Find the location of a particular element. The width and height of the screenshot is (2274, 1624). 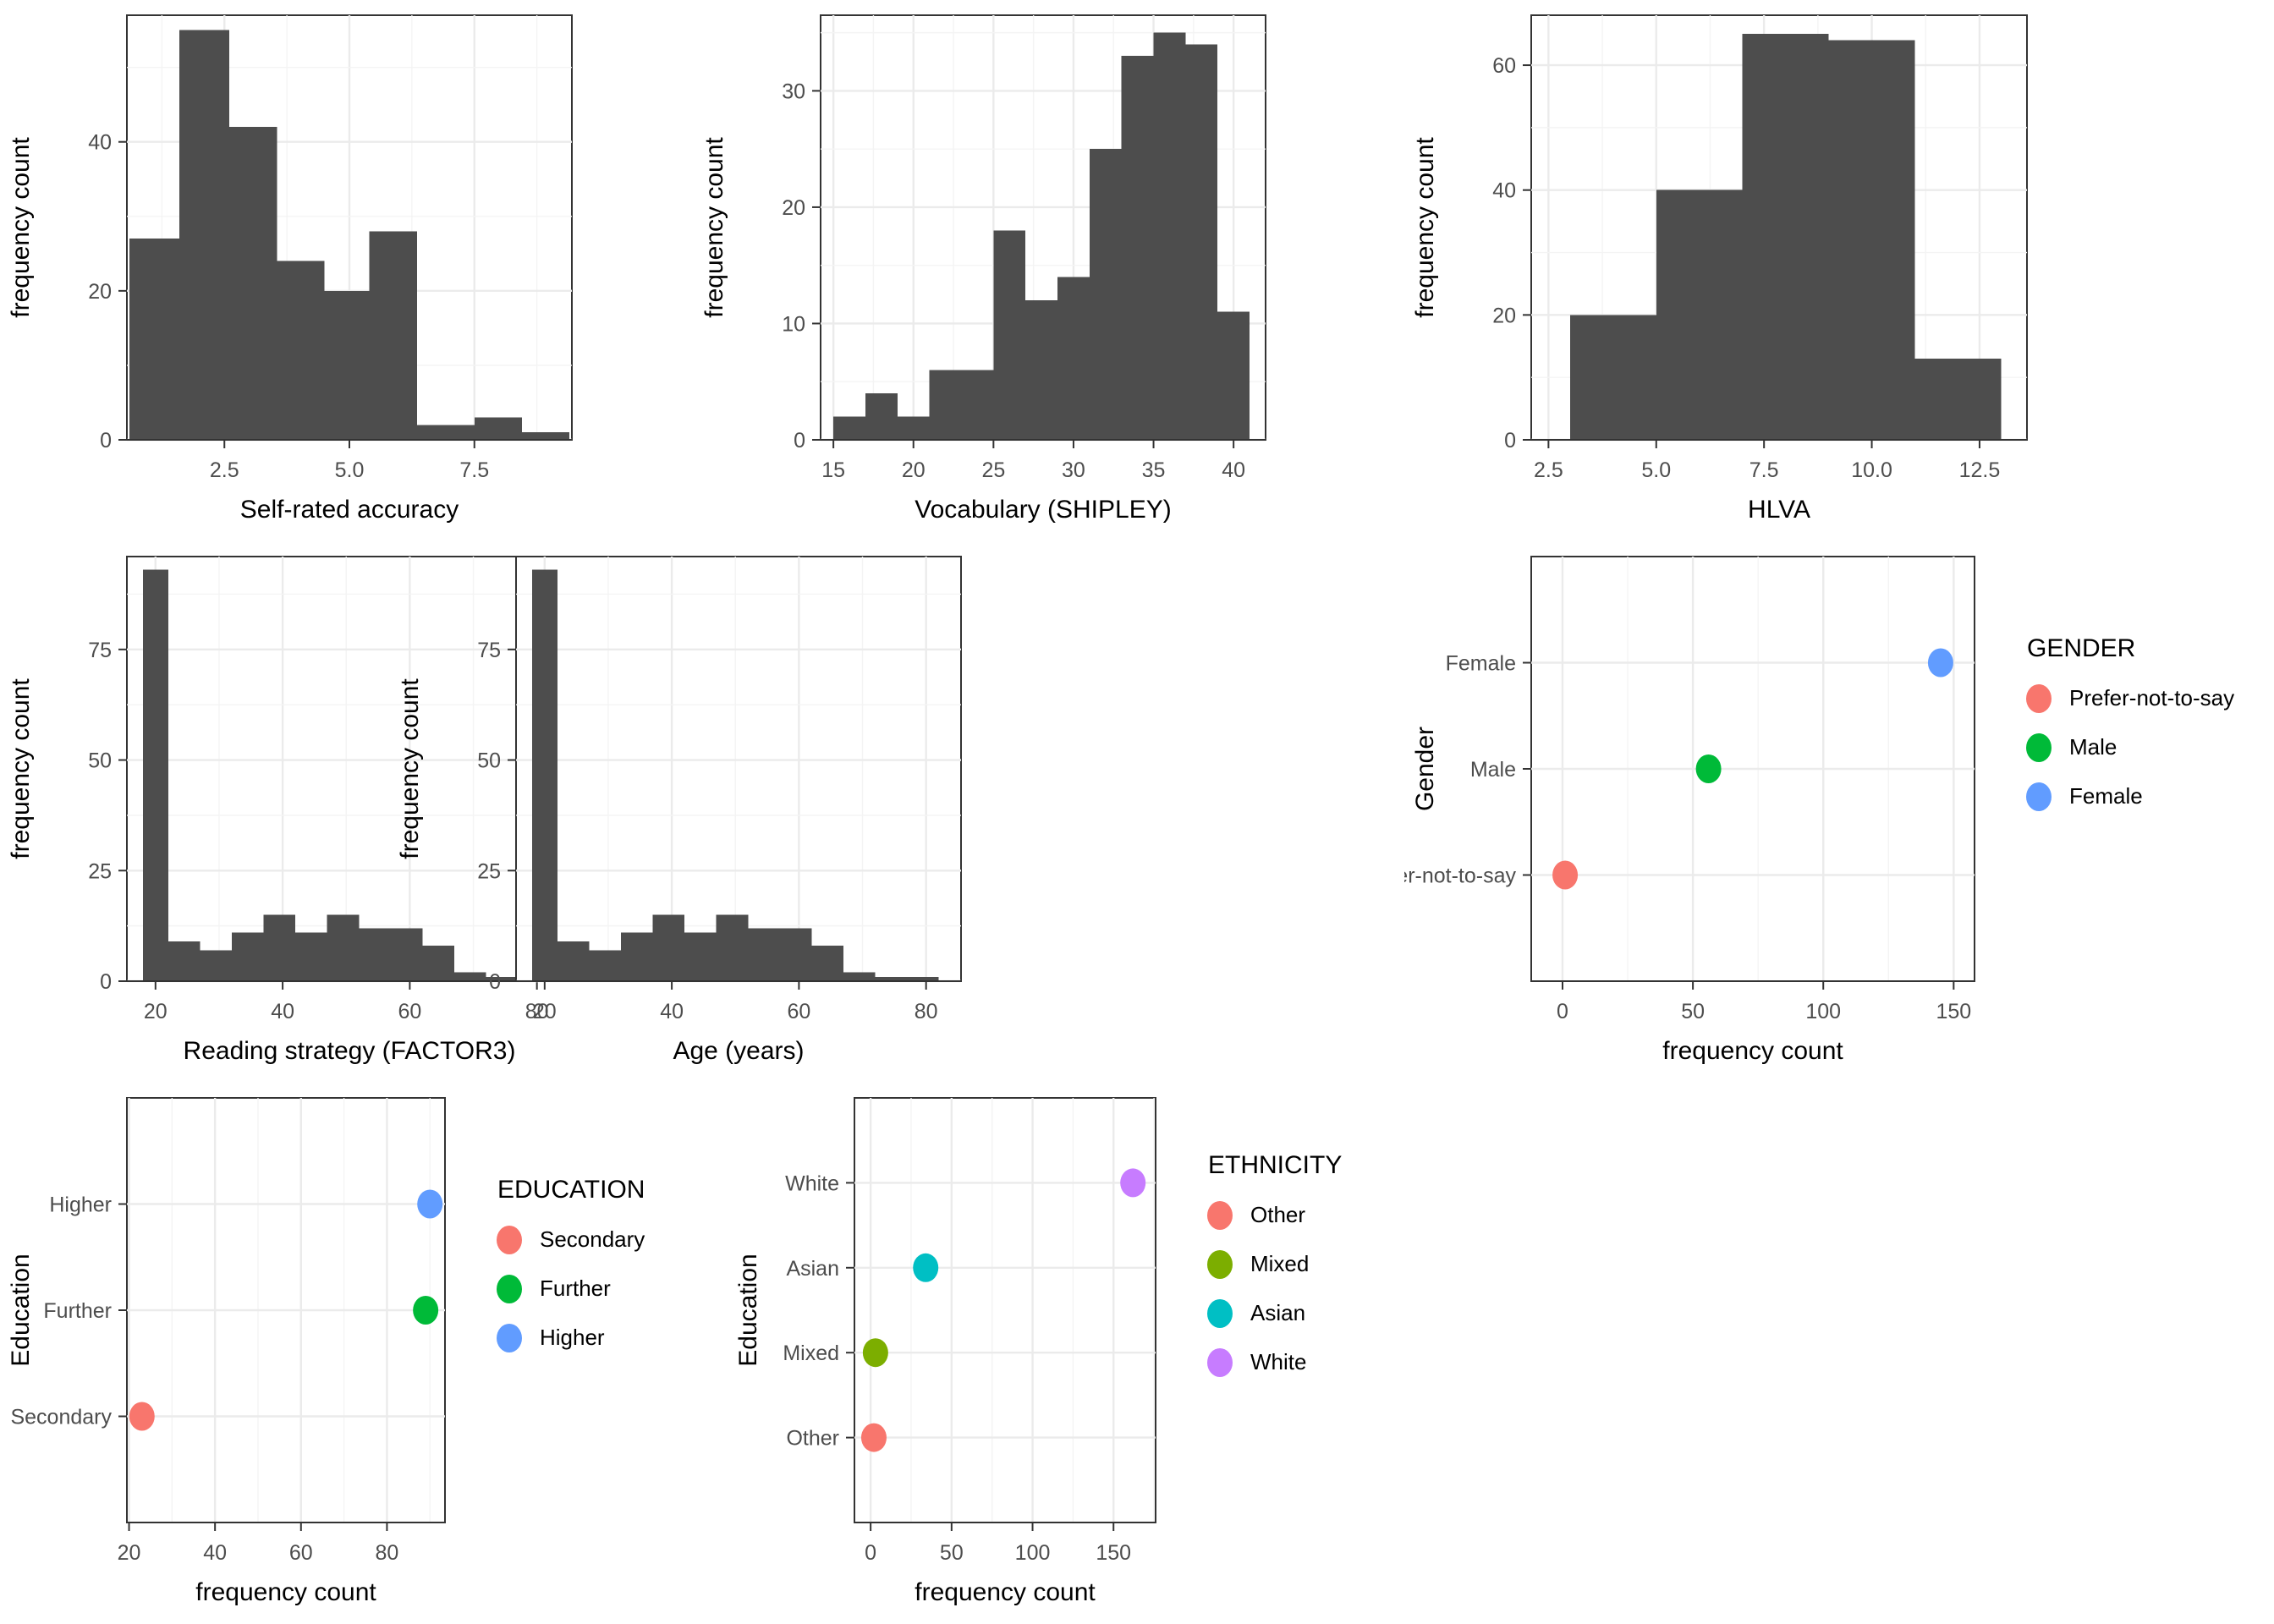

x-axis-title: Self-rated accuracy is located at coordinates (349, 510).